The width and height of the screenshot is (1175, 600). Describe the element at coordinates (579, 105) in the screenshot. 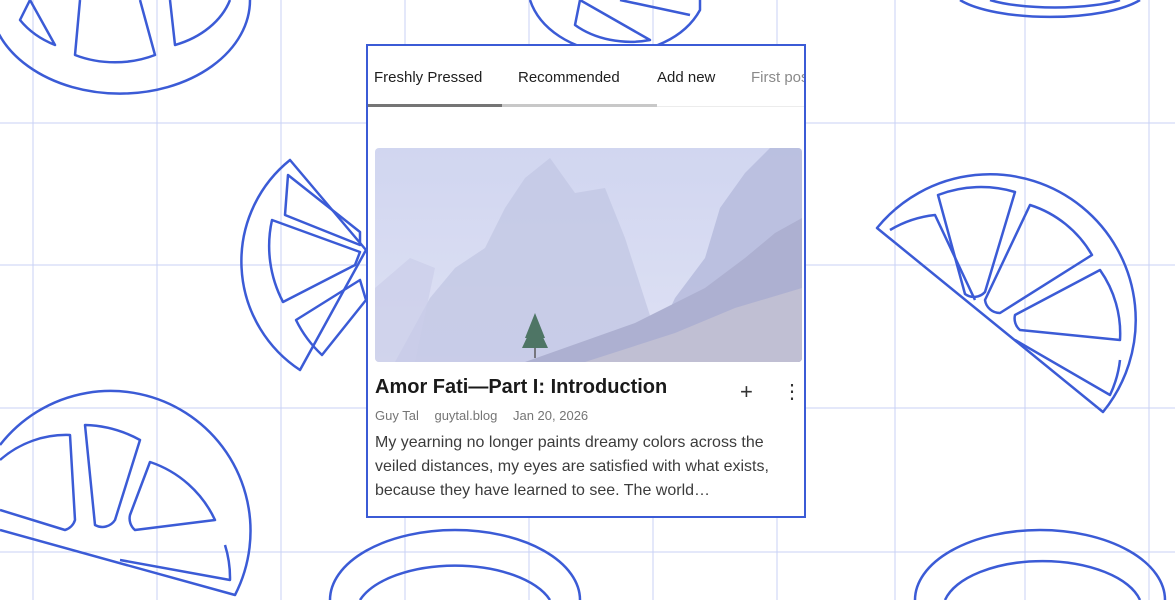

I see `tab-indicator-track` at that location.